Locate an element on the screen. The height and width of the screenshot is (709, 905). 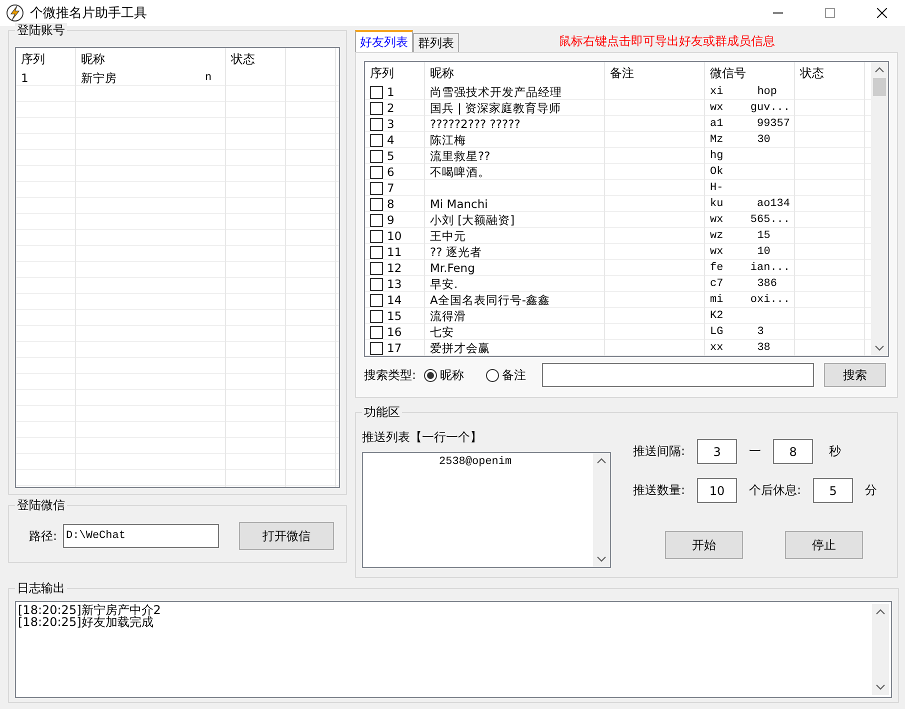
table-cell: 王中元 is located at coordinates (448, 236).